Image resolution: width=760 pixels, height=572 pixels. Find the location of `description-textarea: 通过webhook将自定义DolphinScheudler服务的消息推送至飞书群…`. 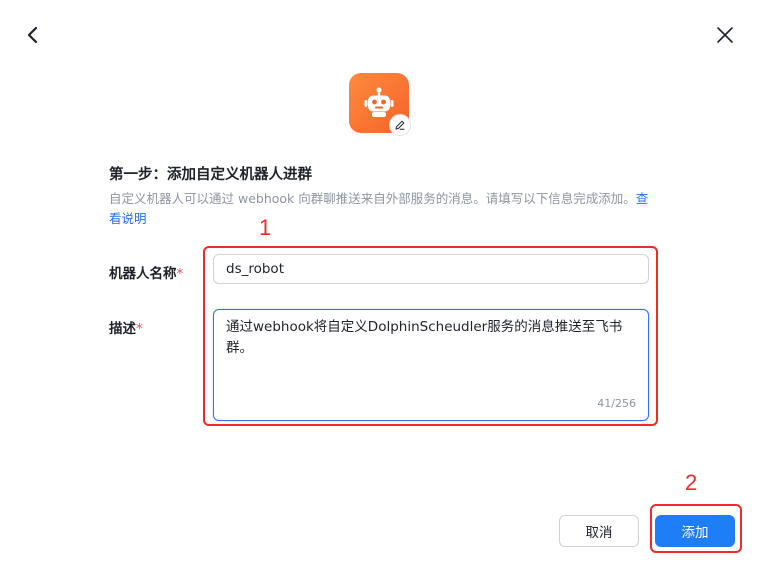

description-textarea: 通过webhook将自定义DolphinScheudler服务的消息推送至飞书群… is located at coordinates (431, 365).